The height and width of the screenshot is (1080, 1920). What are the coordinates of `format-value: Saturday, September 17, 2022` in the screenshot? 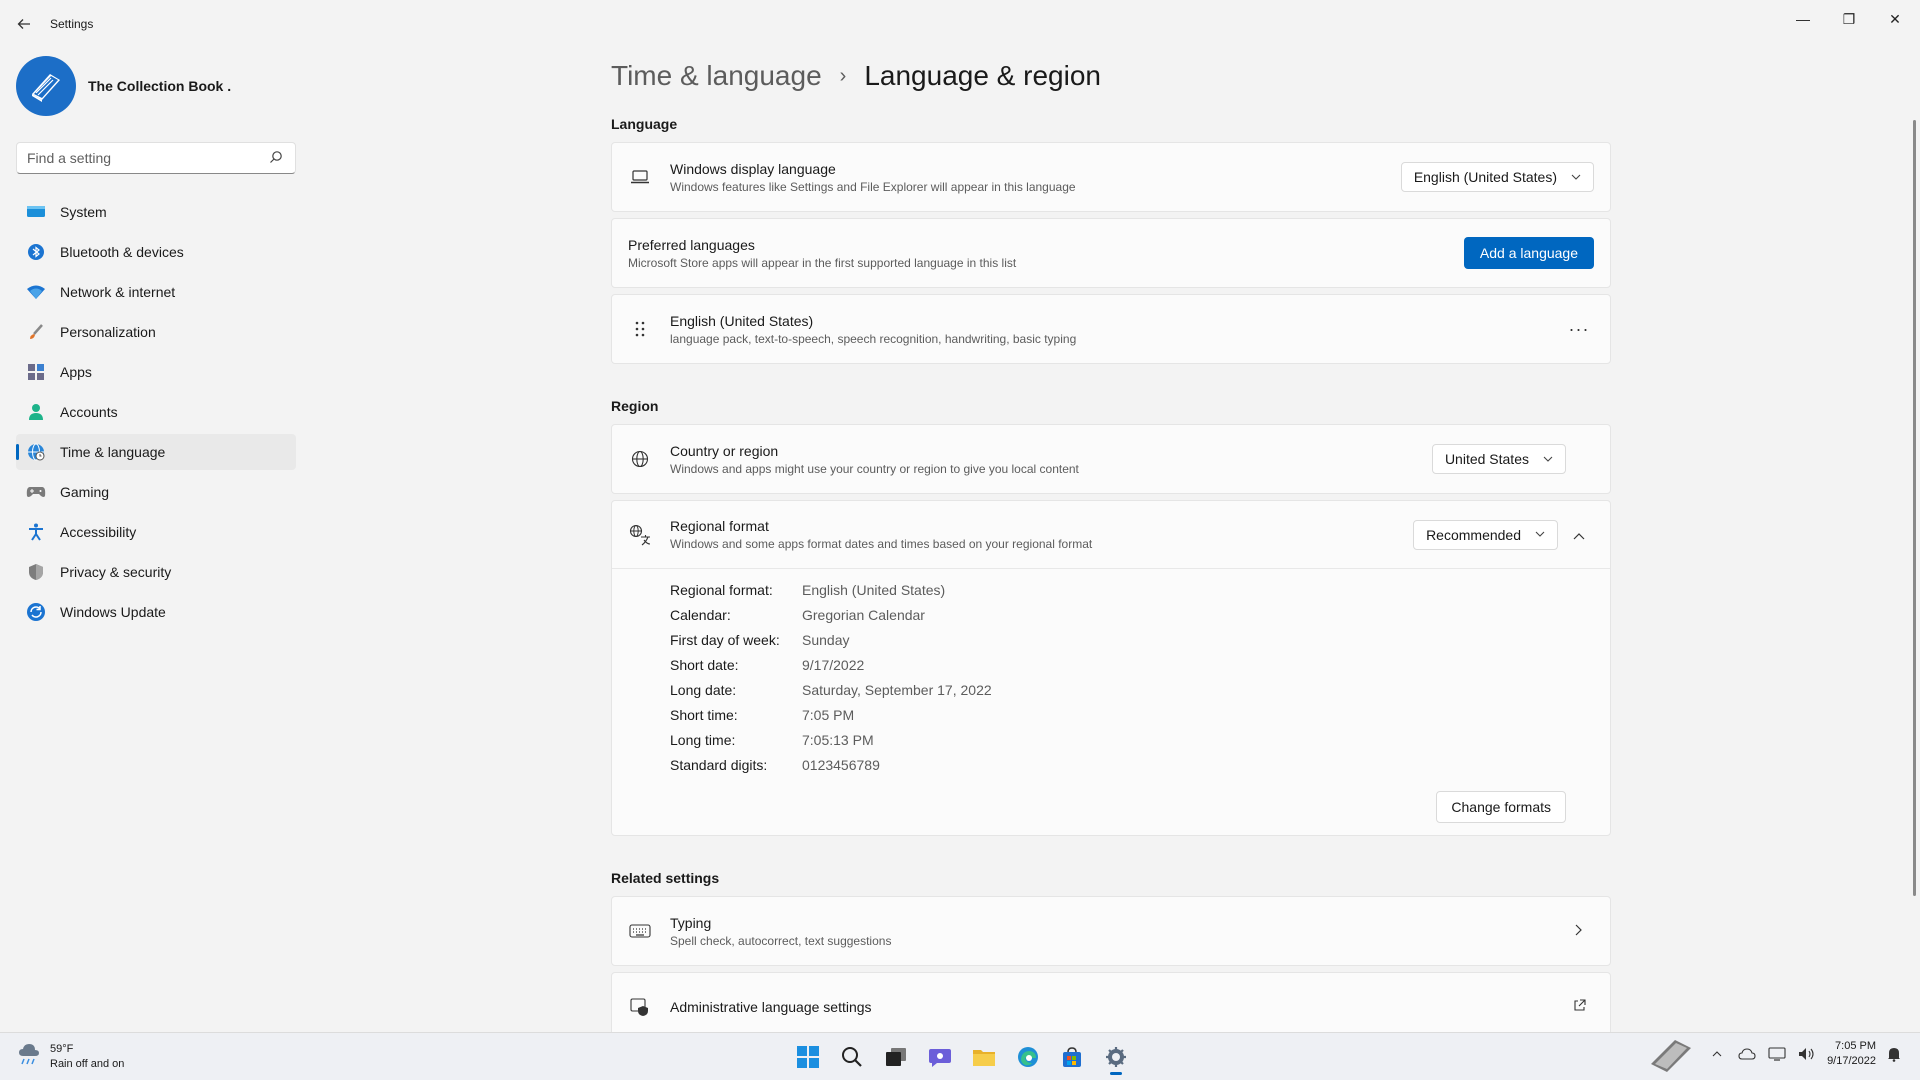 It's located at (897, 689).